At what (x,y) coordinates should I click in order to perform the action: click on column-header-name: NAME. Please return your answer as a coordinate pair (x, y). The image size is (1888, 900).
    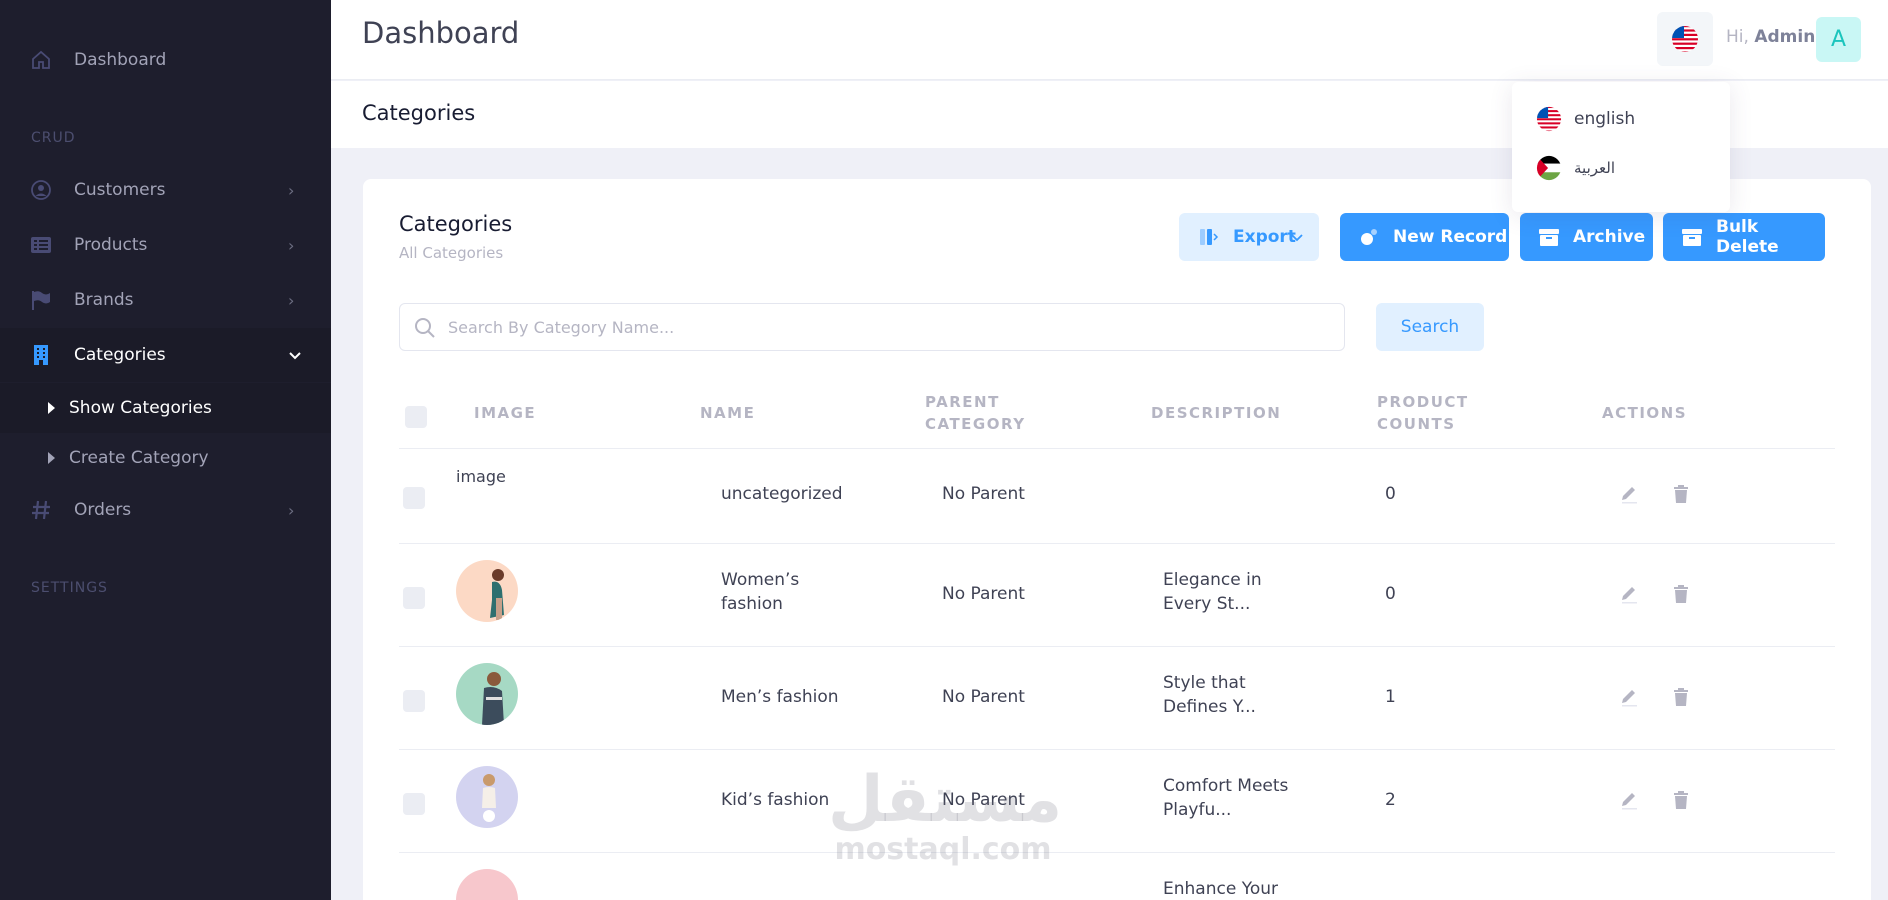
    Looking at the image, I should click on (727, 413).